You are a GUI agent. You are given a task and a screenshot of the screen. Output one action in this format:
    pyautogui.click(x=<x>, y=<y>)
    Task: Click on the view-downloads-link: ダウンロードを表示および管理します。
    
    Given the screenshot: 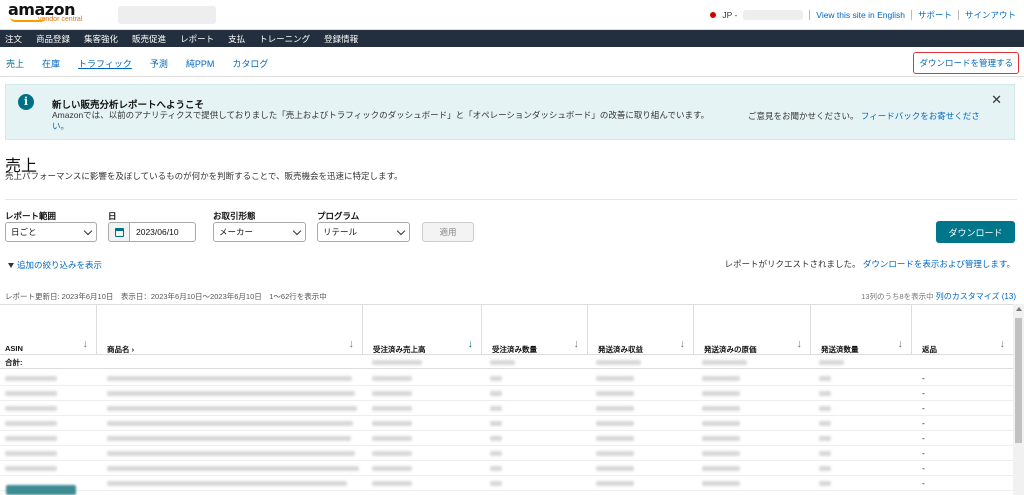 What is the action you would take?
    pyautogui.click(x=939, y=264)
    